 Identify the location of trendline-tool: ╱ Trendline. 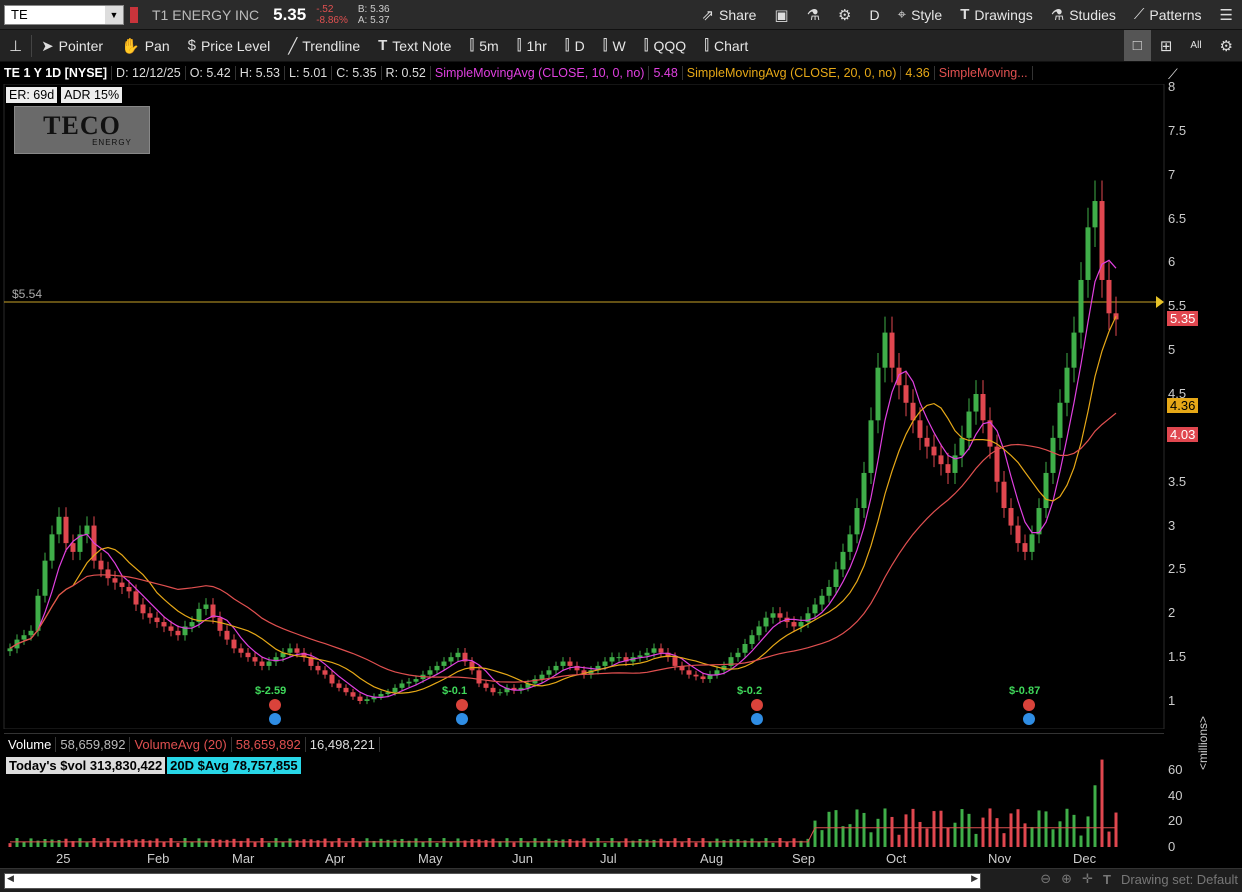
(324, 45).